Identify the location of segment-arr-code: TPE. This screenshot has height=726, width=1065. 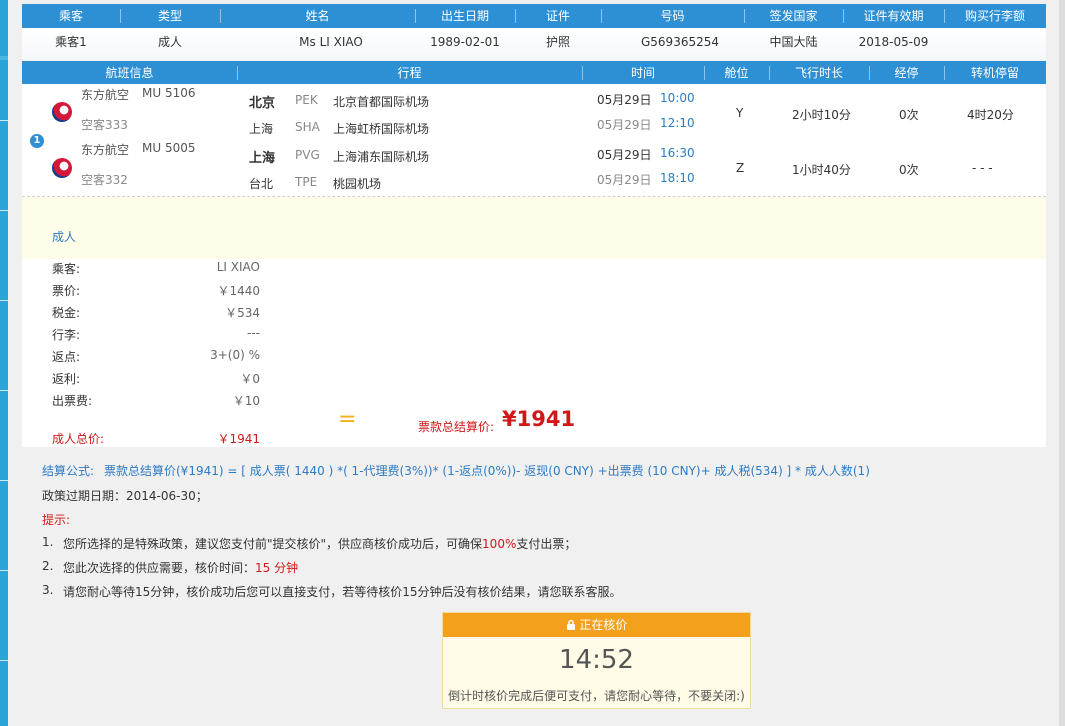
(306, 182).